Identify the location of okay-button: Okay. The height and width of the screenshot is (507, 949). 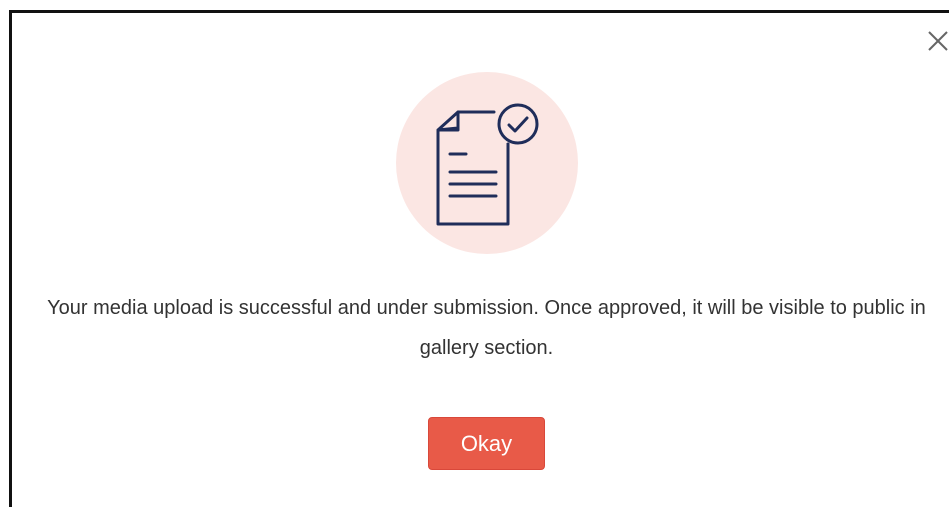
(486, 443).